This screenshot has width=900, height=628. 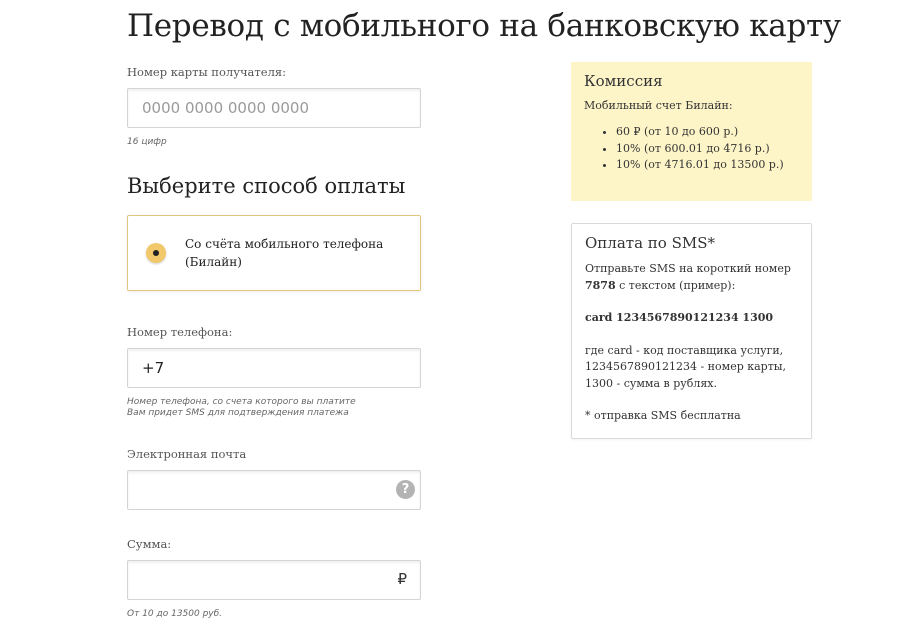 What do you see at coordinates (147, 142) in the screenshot?
I see `card-number-hint: 16 цифр` at bounding box center [147, 142].